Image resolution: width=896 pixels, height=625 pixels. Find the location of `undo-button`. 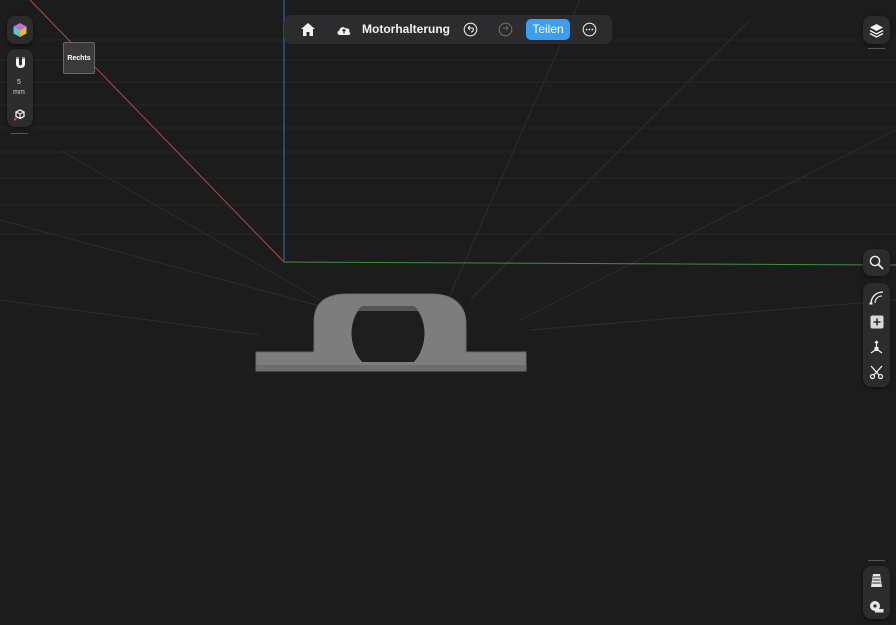

undo-button is located at coordinates (470, 29).